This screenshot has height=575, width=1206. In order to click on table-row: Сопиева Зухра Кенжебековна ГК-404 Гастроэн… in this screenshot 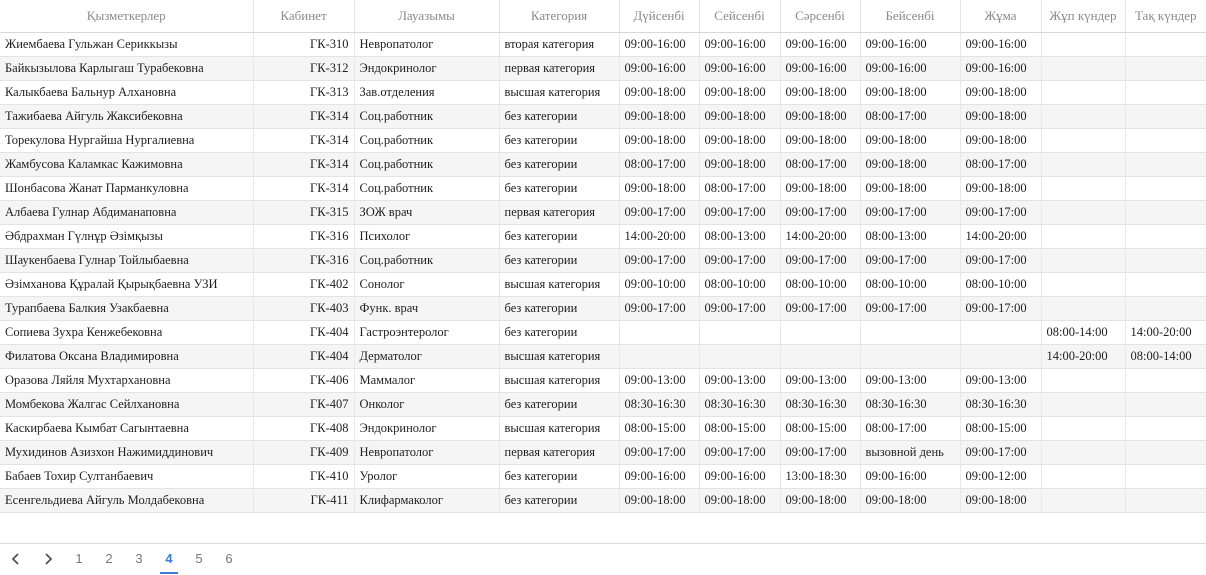, I will do `click(603, 332)`.